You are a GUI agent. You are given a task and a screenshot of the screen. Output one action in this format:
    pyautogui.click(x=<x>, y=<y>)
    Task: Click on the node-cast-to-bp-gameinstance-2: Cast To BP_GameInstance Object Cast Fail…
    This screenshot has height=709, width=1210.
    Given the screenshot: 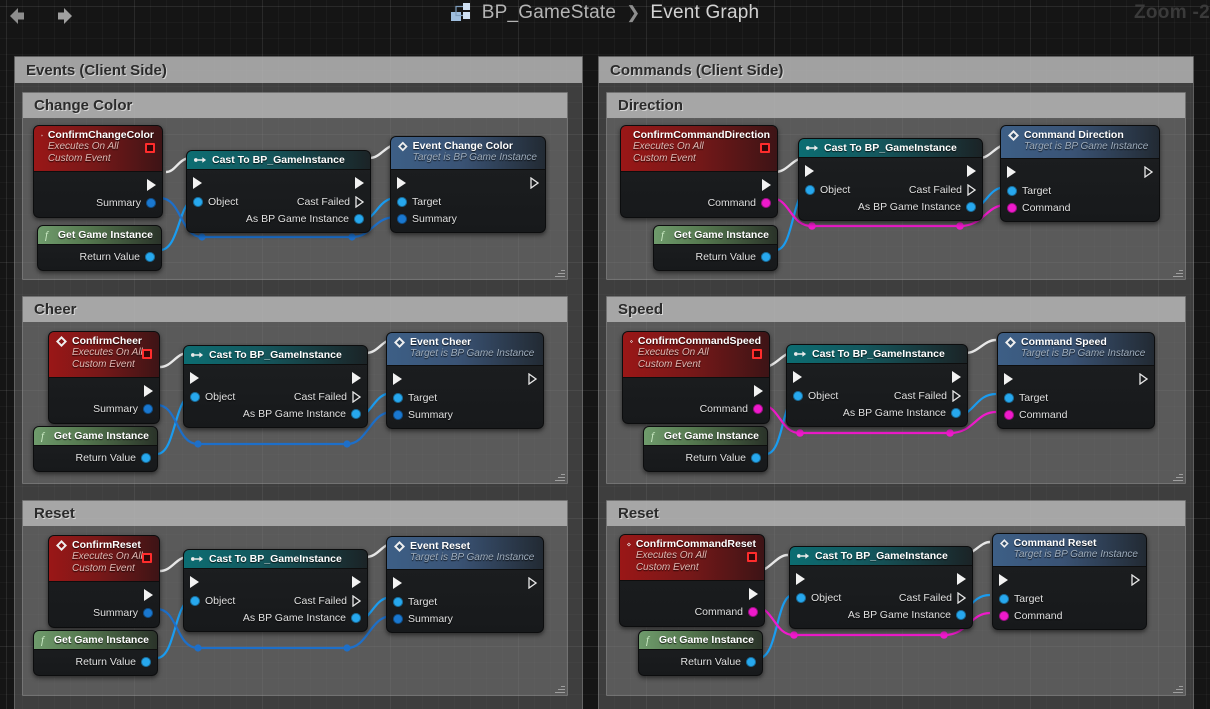 What is the action you would take?
    pyautogui.click(x=275, y=387)
    